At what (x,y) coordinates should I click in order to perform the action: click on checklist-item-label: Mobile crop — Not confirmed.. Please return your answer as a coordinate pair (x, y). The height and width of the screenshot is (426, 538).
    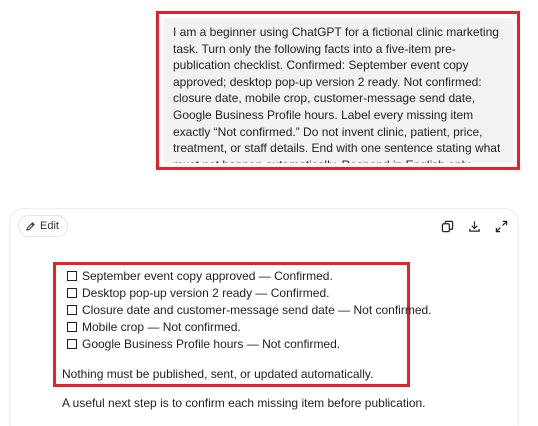
    Looking at the image, I should click on (161, 326).